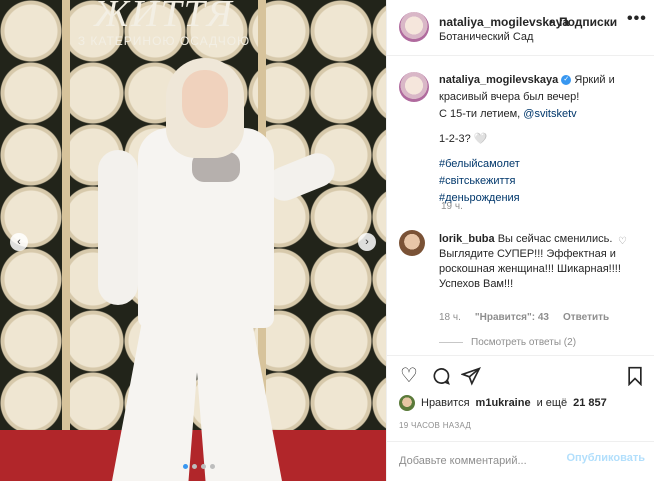 The image size is (654, 481). What do you see at coordinates (566, 80) in the screenshot?
I see `verified-badge-icon: ✓` at bounding box center [566, 80].